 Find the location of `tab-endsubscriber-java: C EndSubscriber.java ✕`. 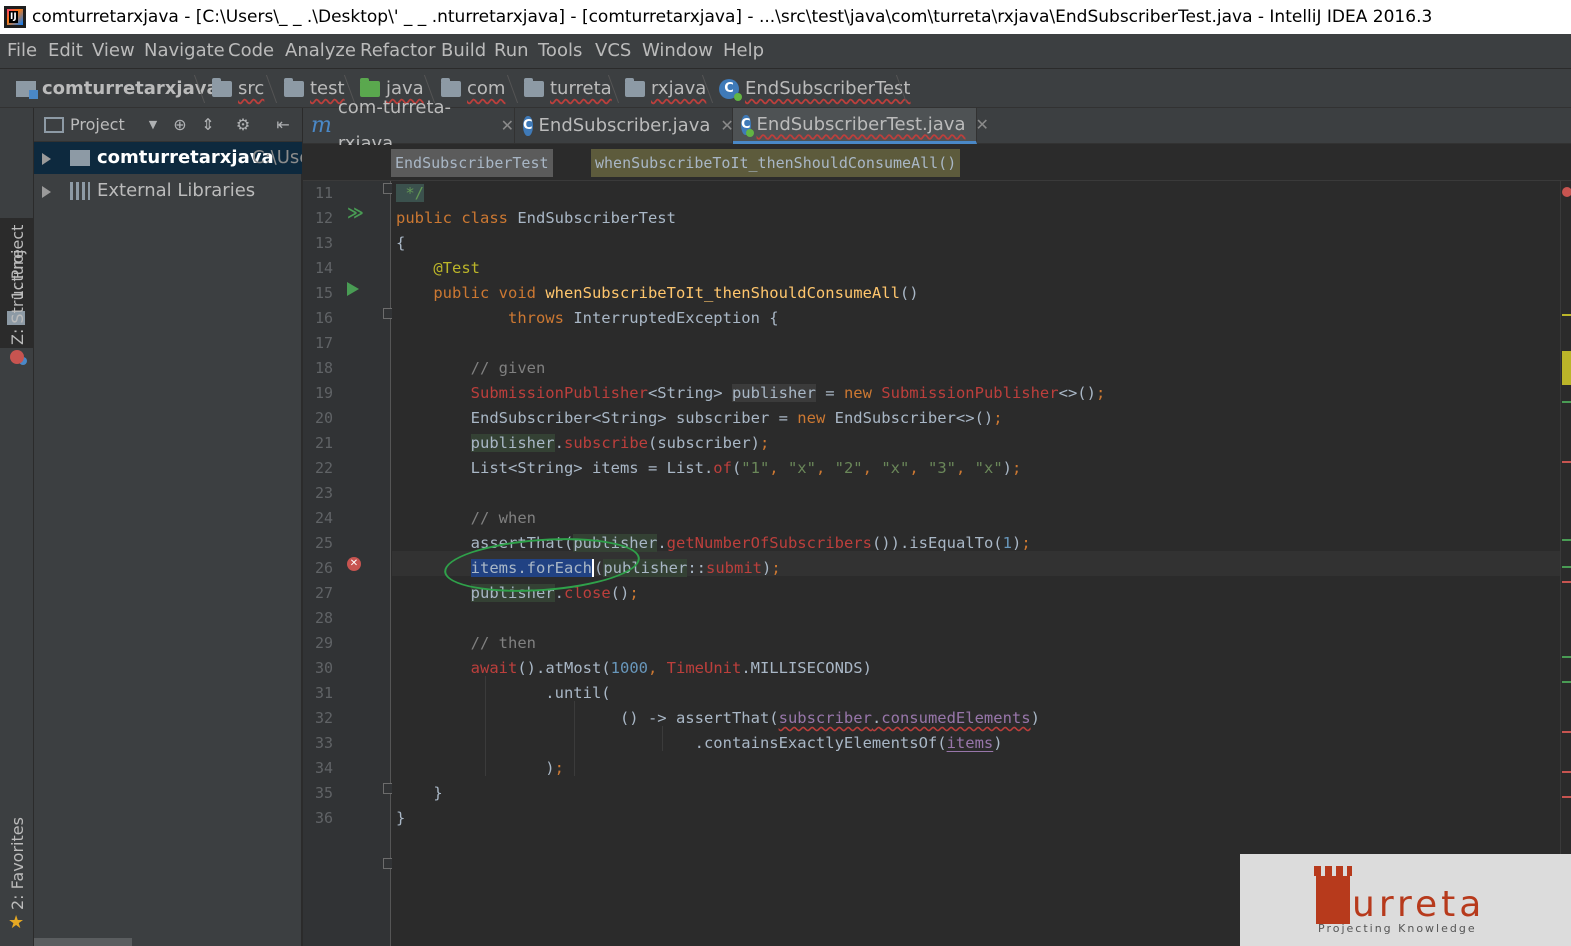

tab-endsubscriber-java: C EndSubscriber.java ✕ is located at coordinates (624, 126).